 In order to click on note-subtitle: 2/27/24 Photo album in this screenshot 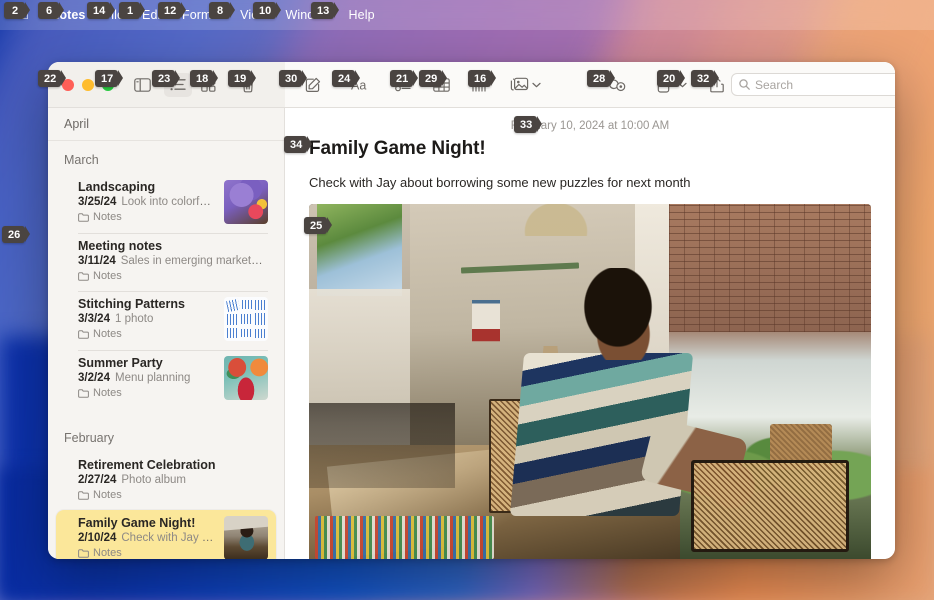, I will do `click(173, 480)`.